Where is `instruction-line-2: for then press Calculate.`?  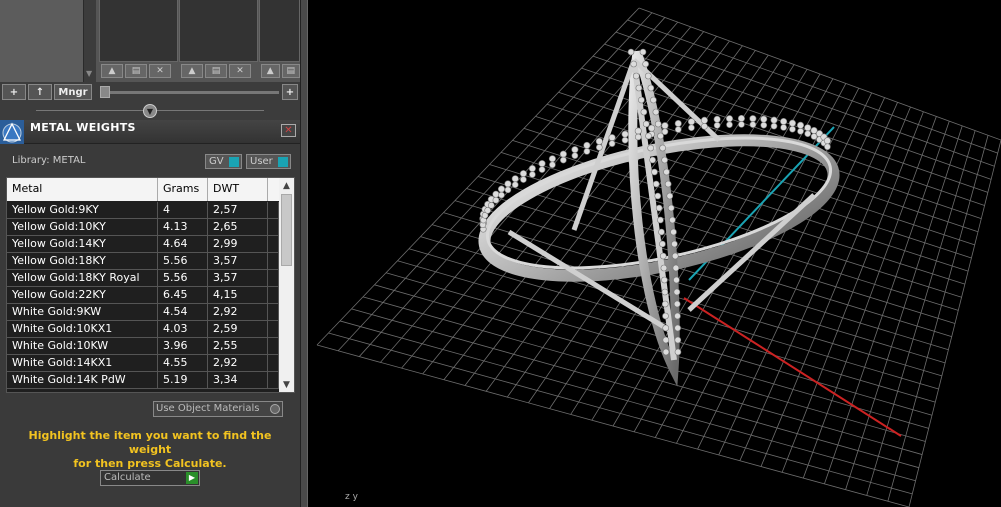 instruction-line-2: for then press Calculate. is located at coordinates (150, 463).